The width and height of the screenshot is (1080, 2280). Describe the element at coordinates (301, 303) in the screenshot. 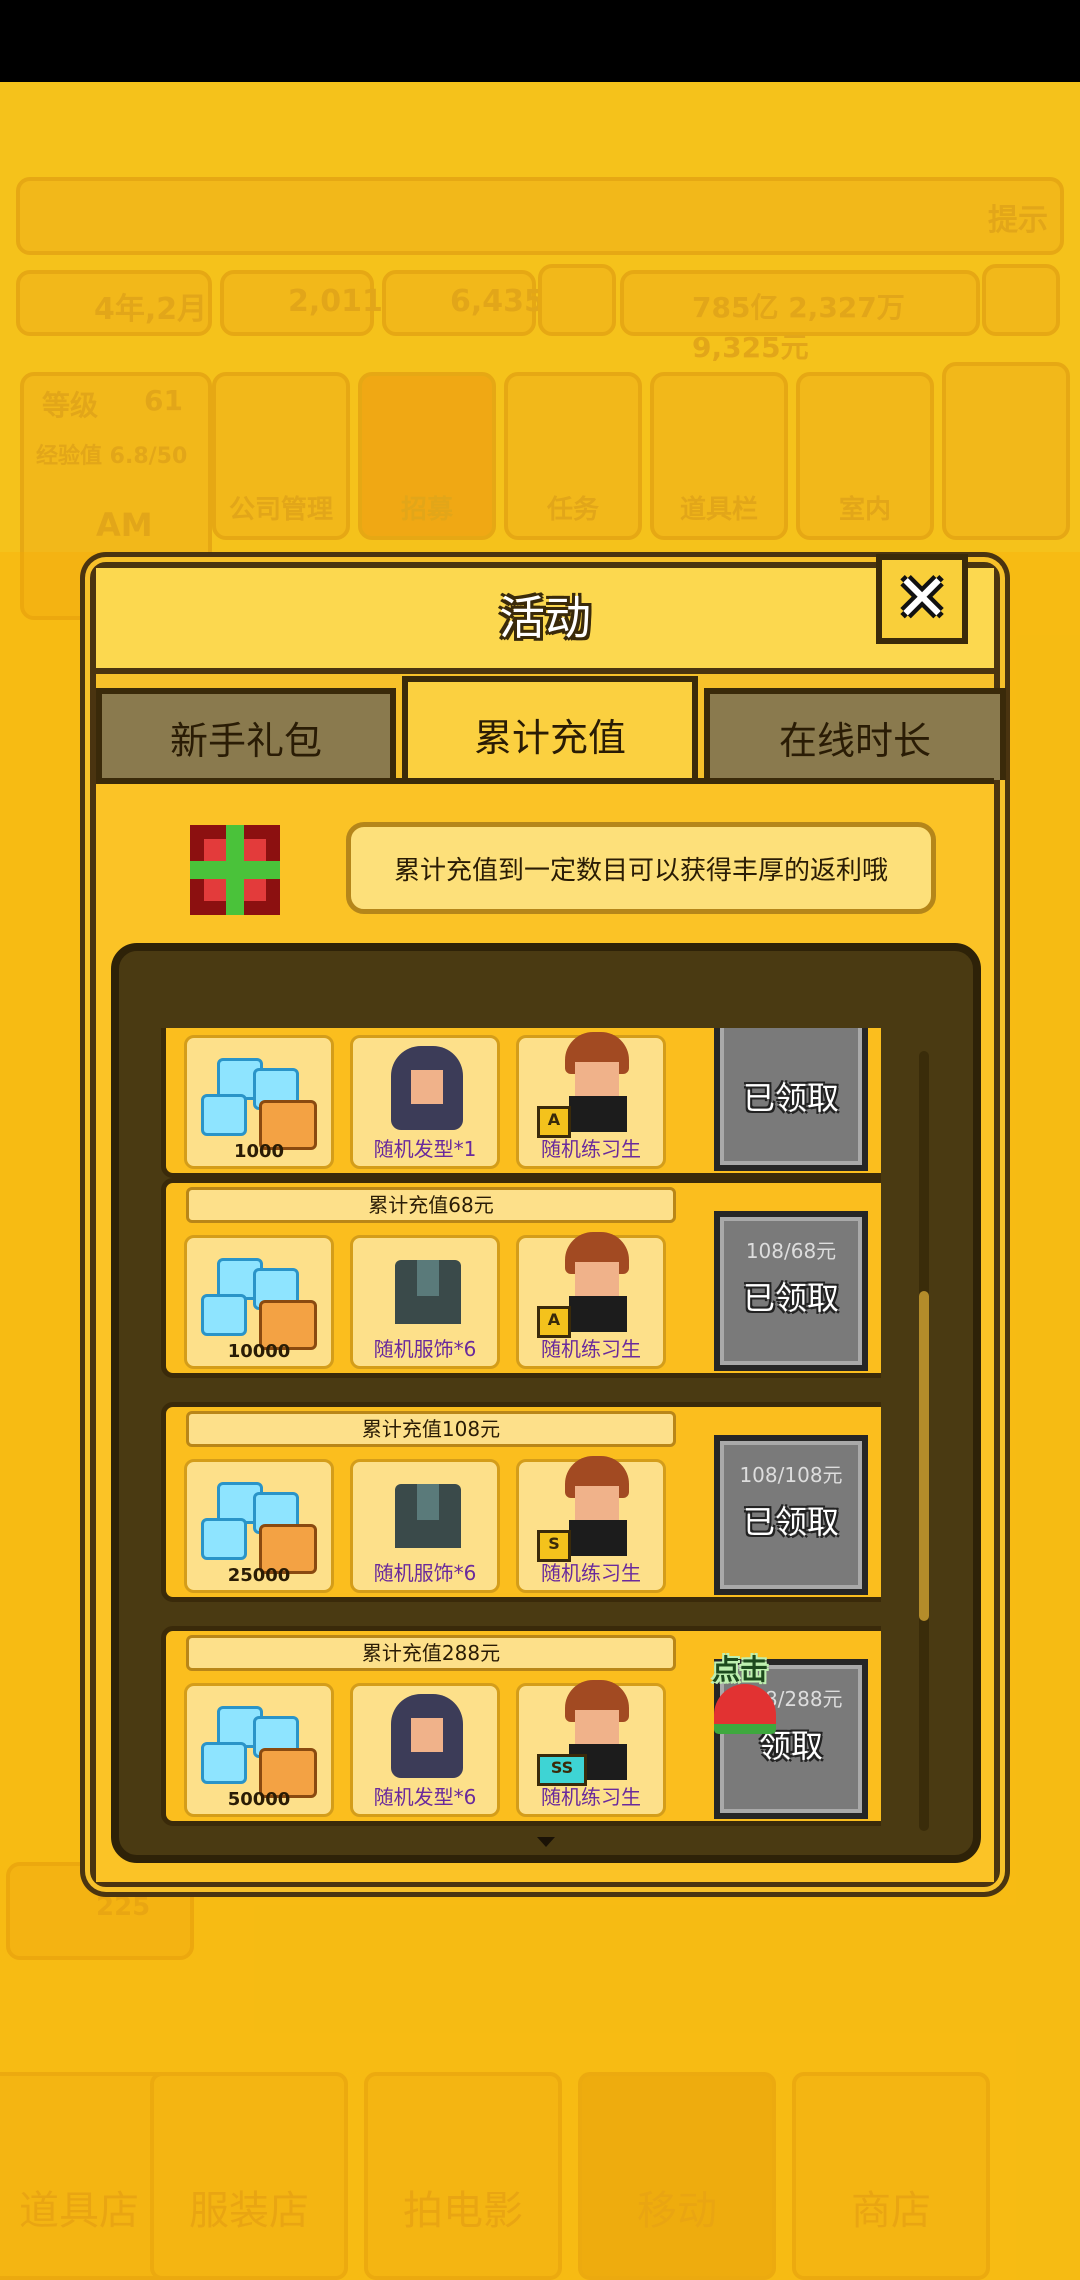

I see `coins-display: 2,011` at that location.